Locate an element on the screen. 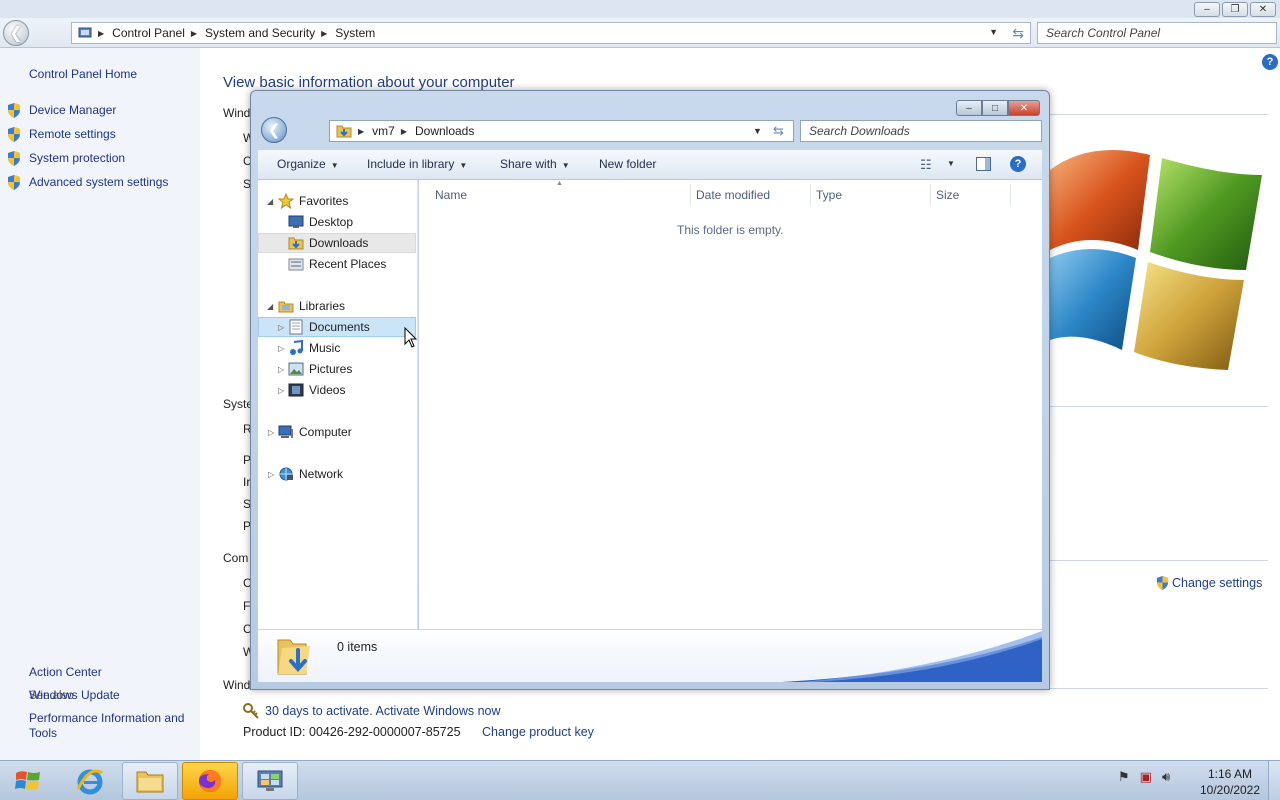  system-tray: ⚑ ▣ 🔊︎ is located at coordinates (1144, 777).